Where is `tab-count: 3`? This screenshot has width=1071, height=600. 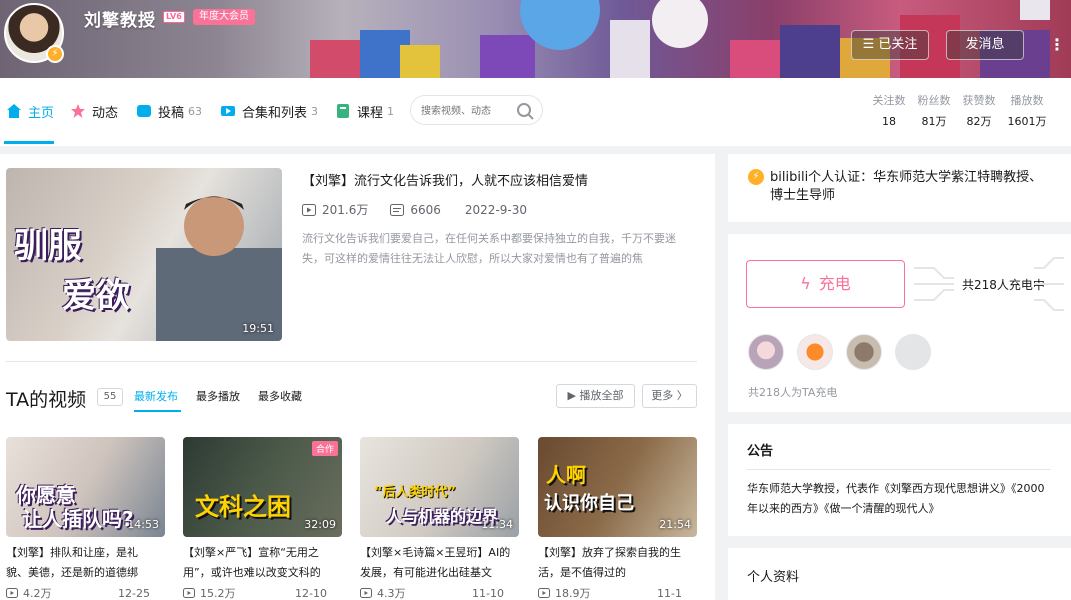
tab-count: 3 is located at coordinates (315, 111).